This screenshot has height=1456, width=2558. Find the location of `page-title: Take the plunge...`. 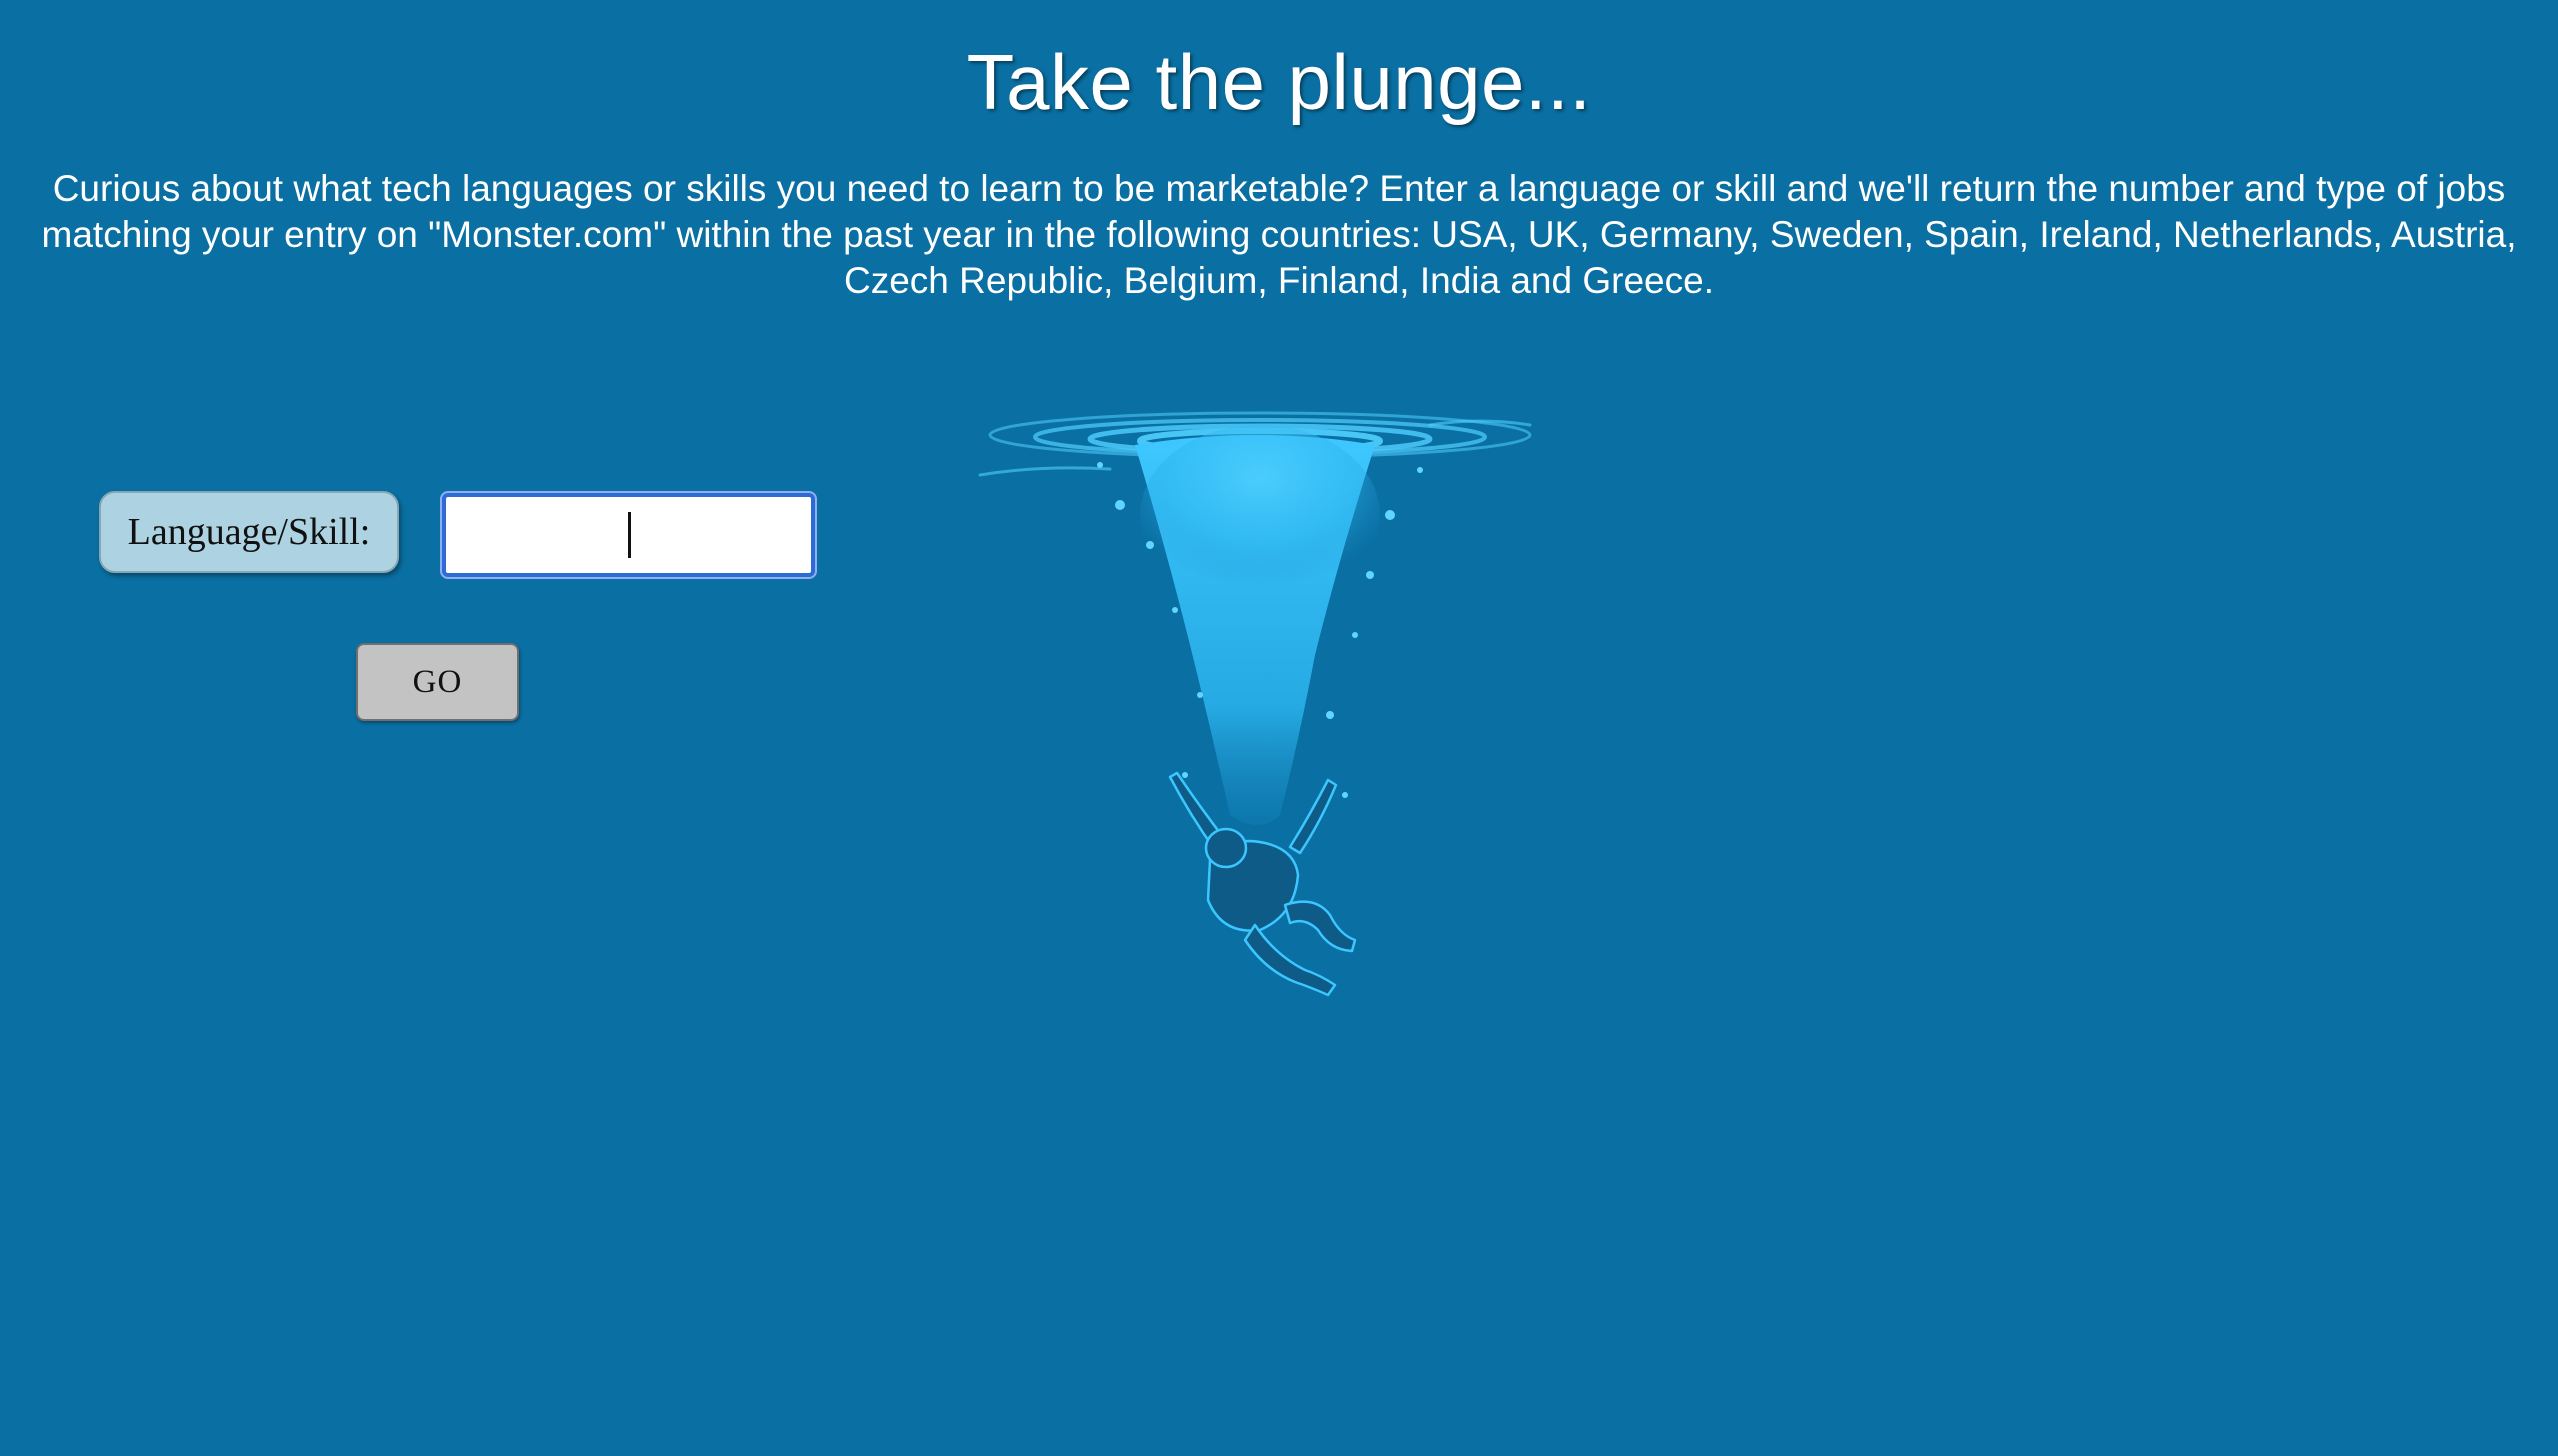

page-title: Take the plunge... is located at coordinates (1279, 82).